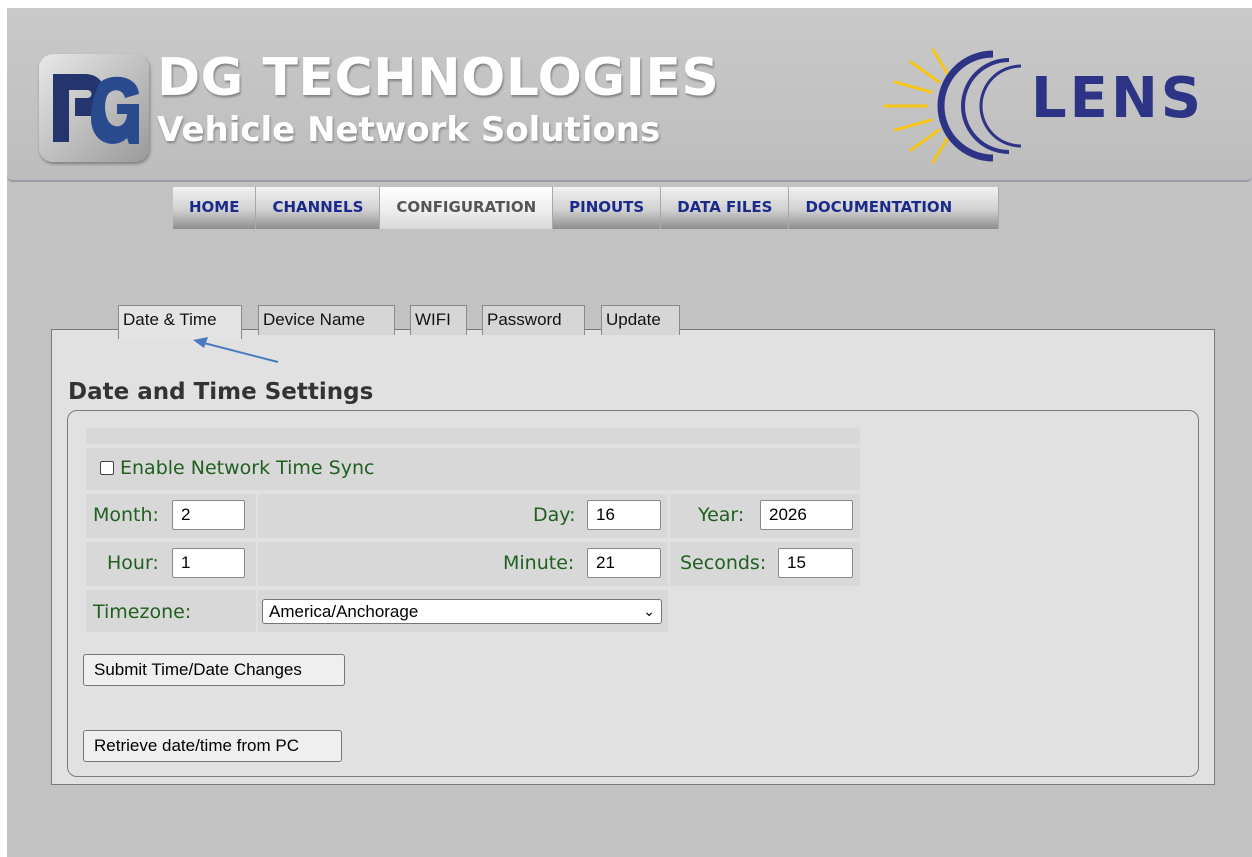 This screenshot has width=1252, height=857. Describe the element at coordinates (221, 392) in the screenshot. I see `page-title: Date and Time Settings` at that location.